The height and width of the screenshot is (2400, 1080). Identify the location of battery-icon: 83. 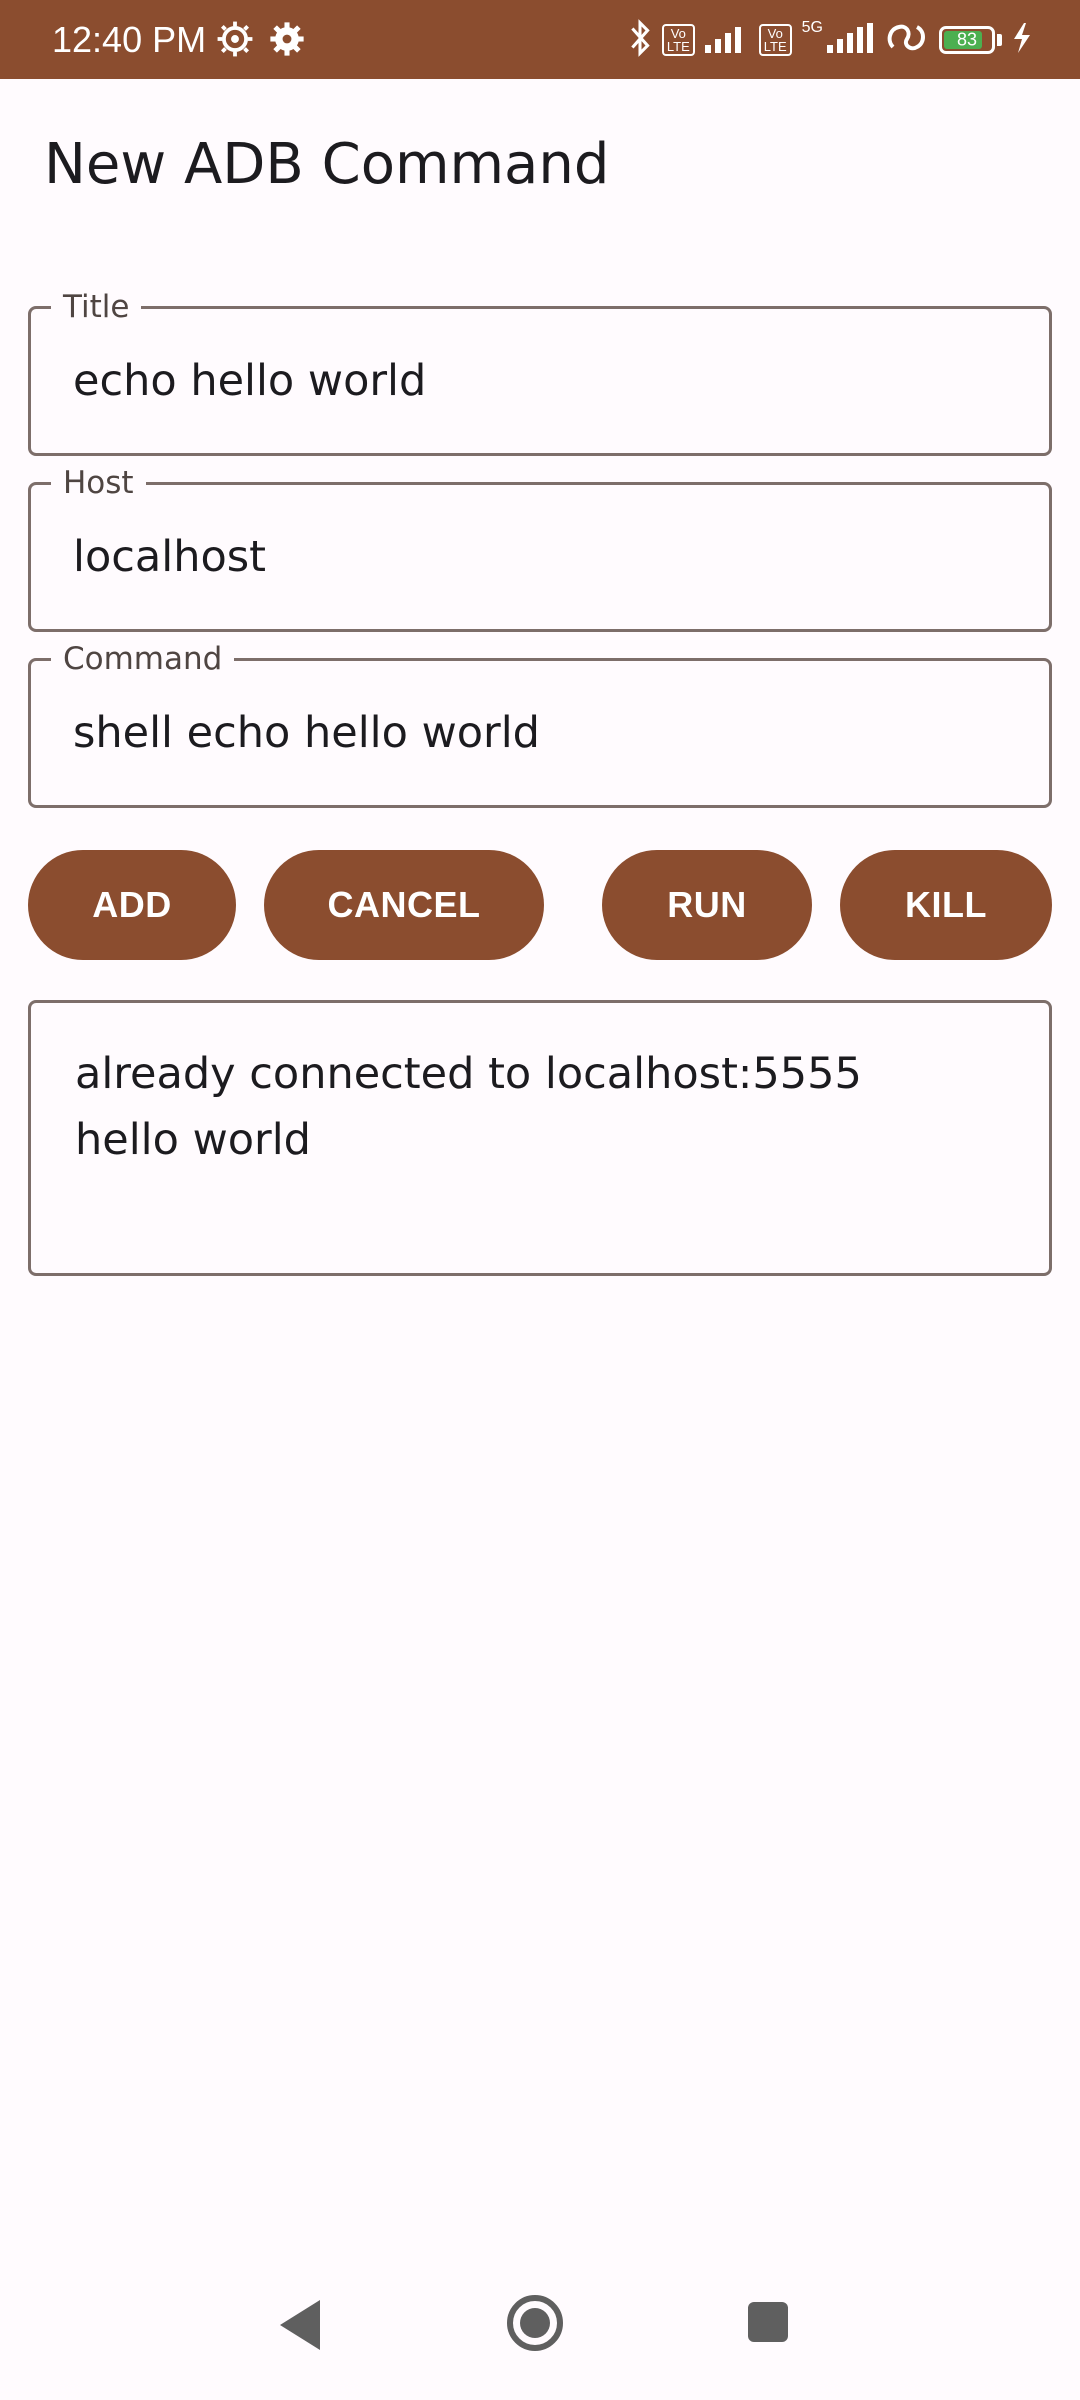
(967, 40).